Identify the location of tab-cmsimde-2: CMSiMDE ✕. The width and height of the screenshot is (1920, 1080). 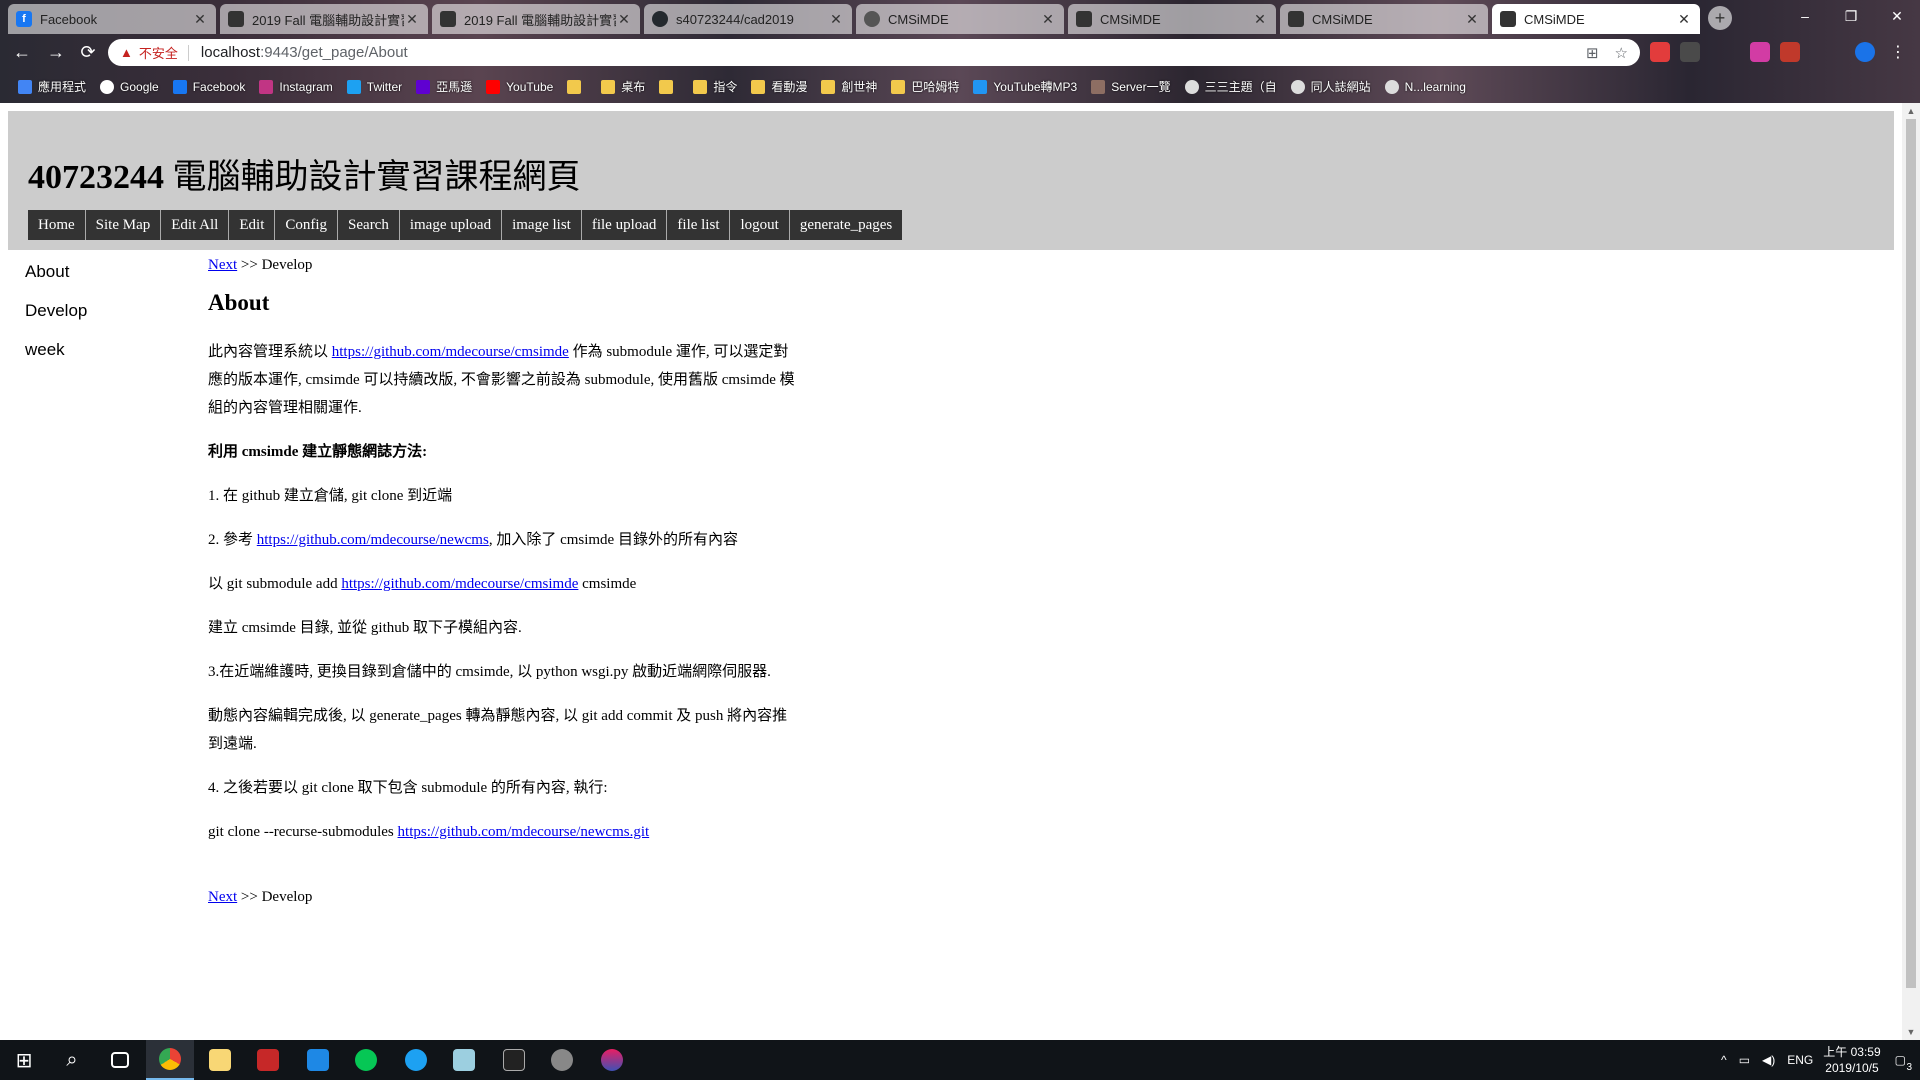
(1172, 19).